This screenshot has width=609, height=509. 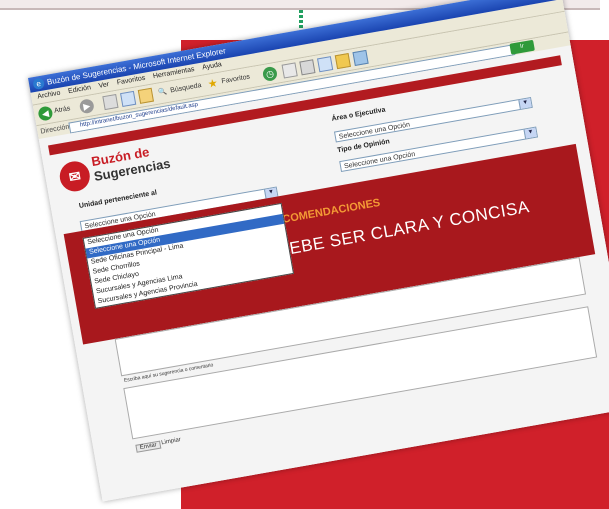 I want to click on folder-icon, so click(x=342, y=61).